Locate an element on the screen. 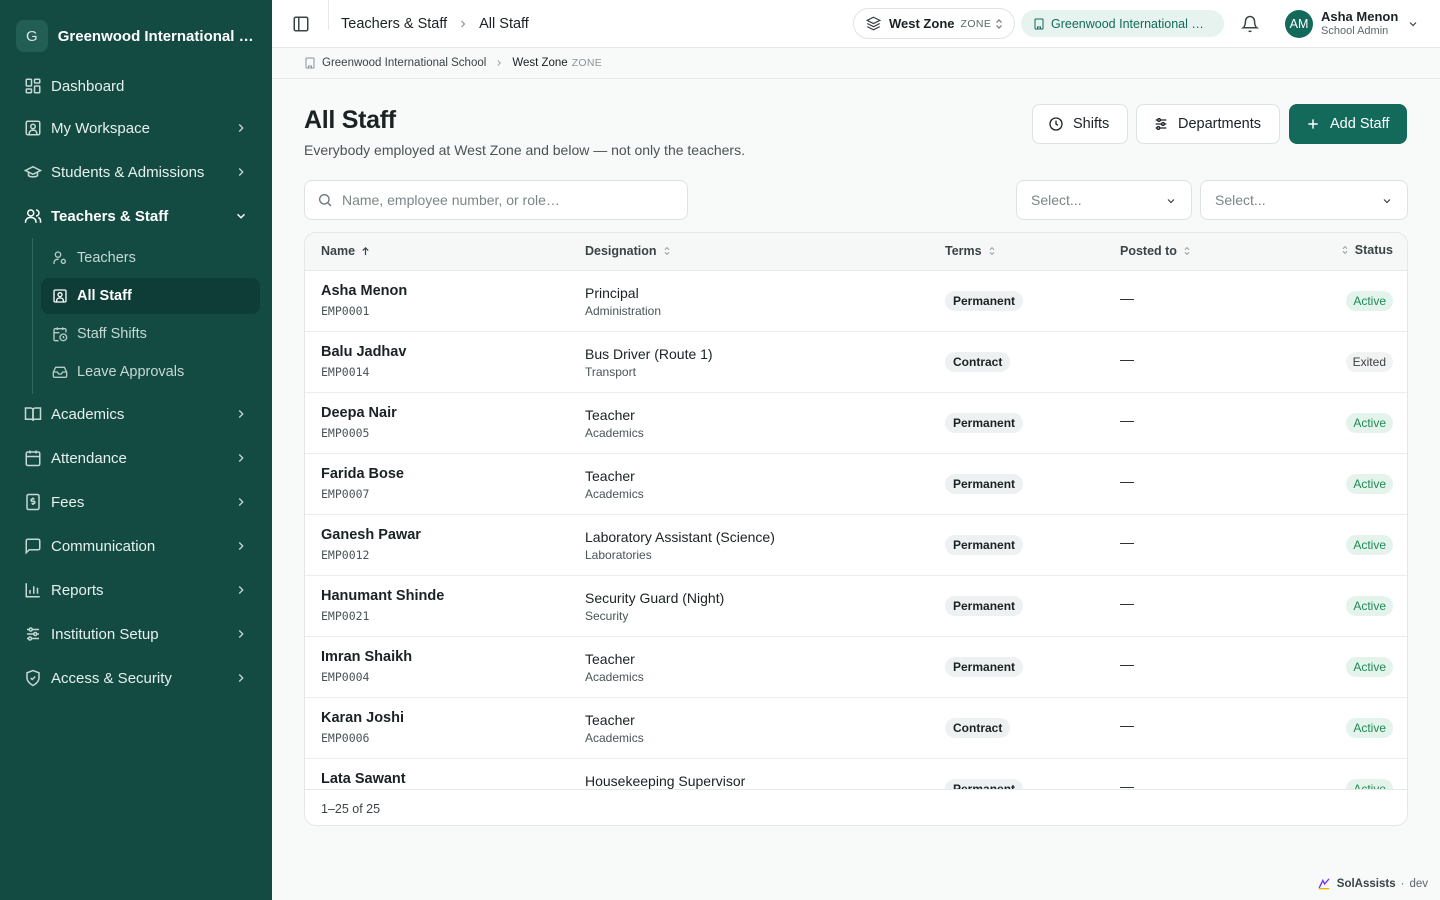 This screenshot has height=900, width=1440. nav-item-fees: Fees is located at coordinates (138, 502).